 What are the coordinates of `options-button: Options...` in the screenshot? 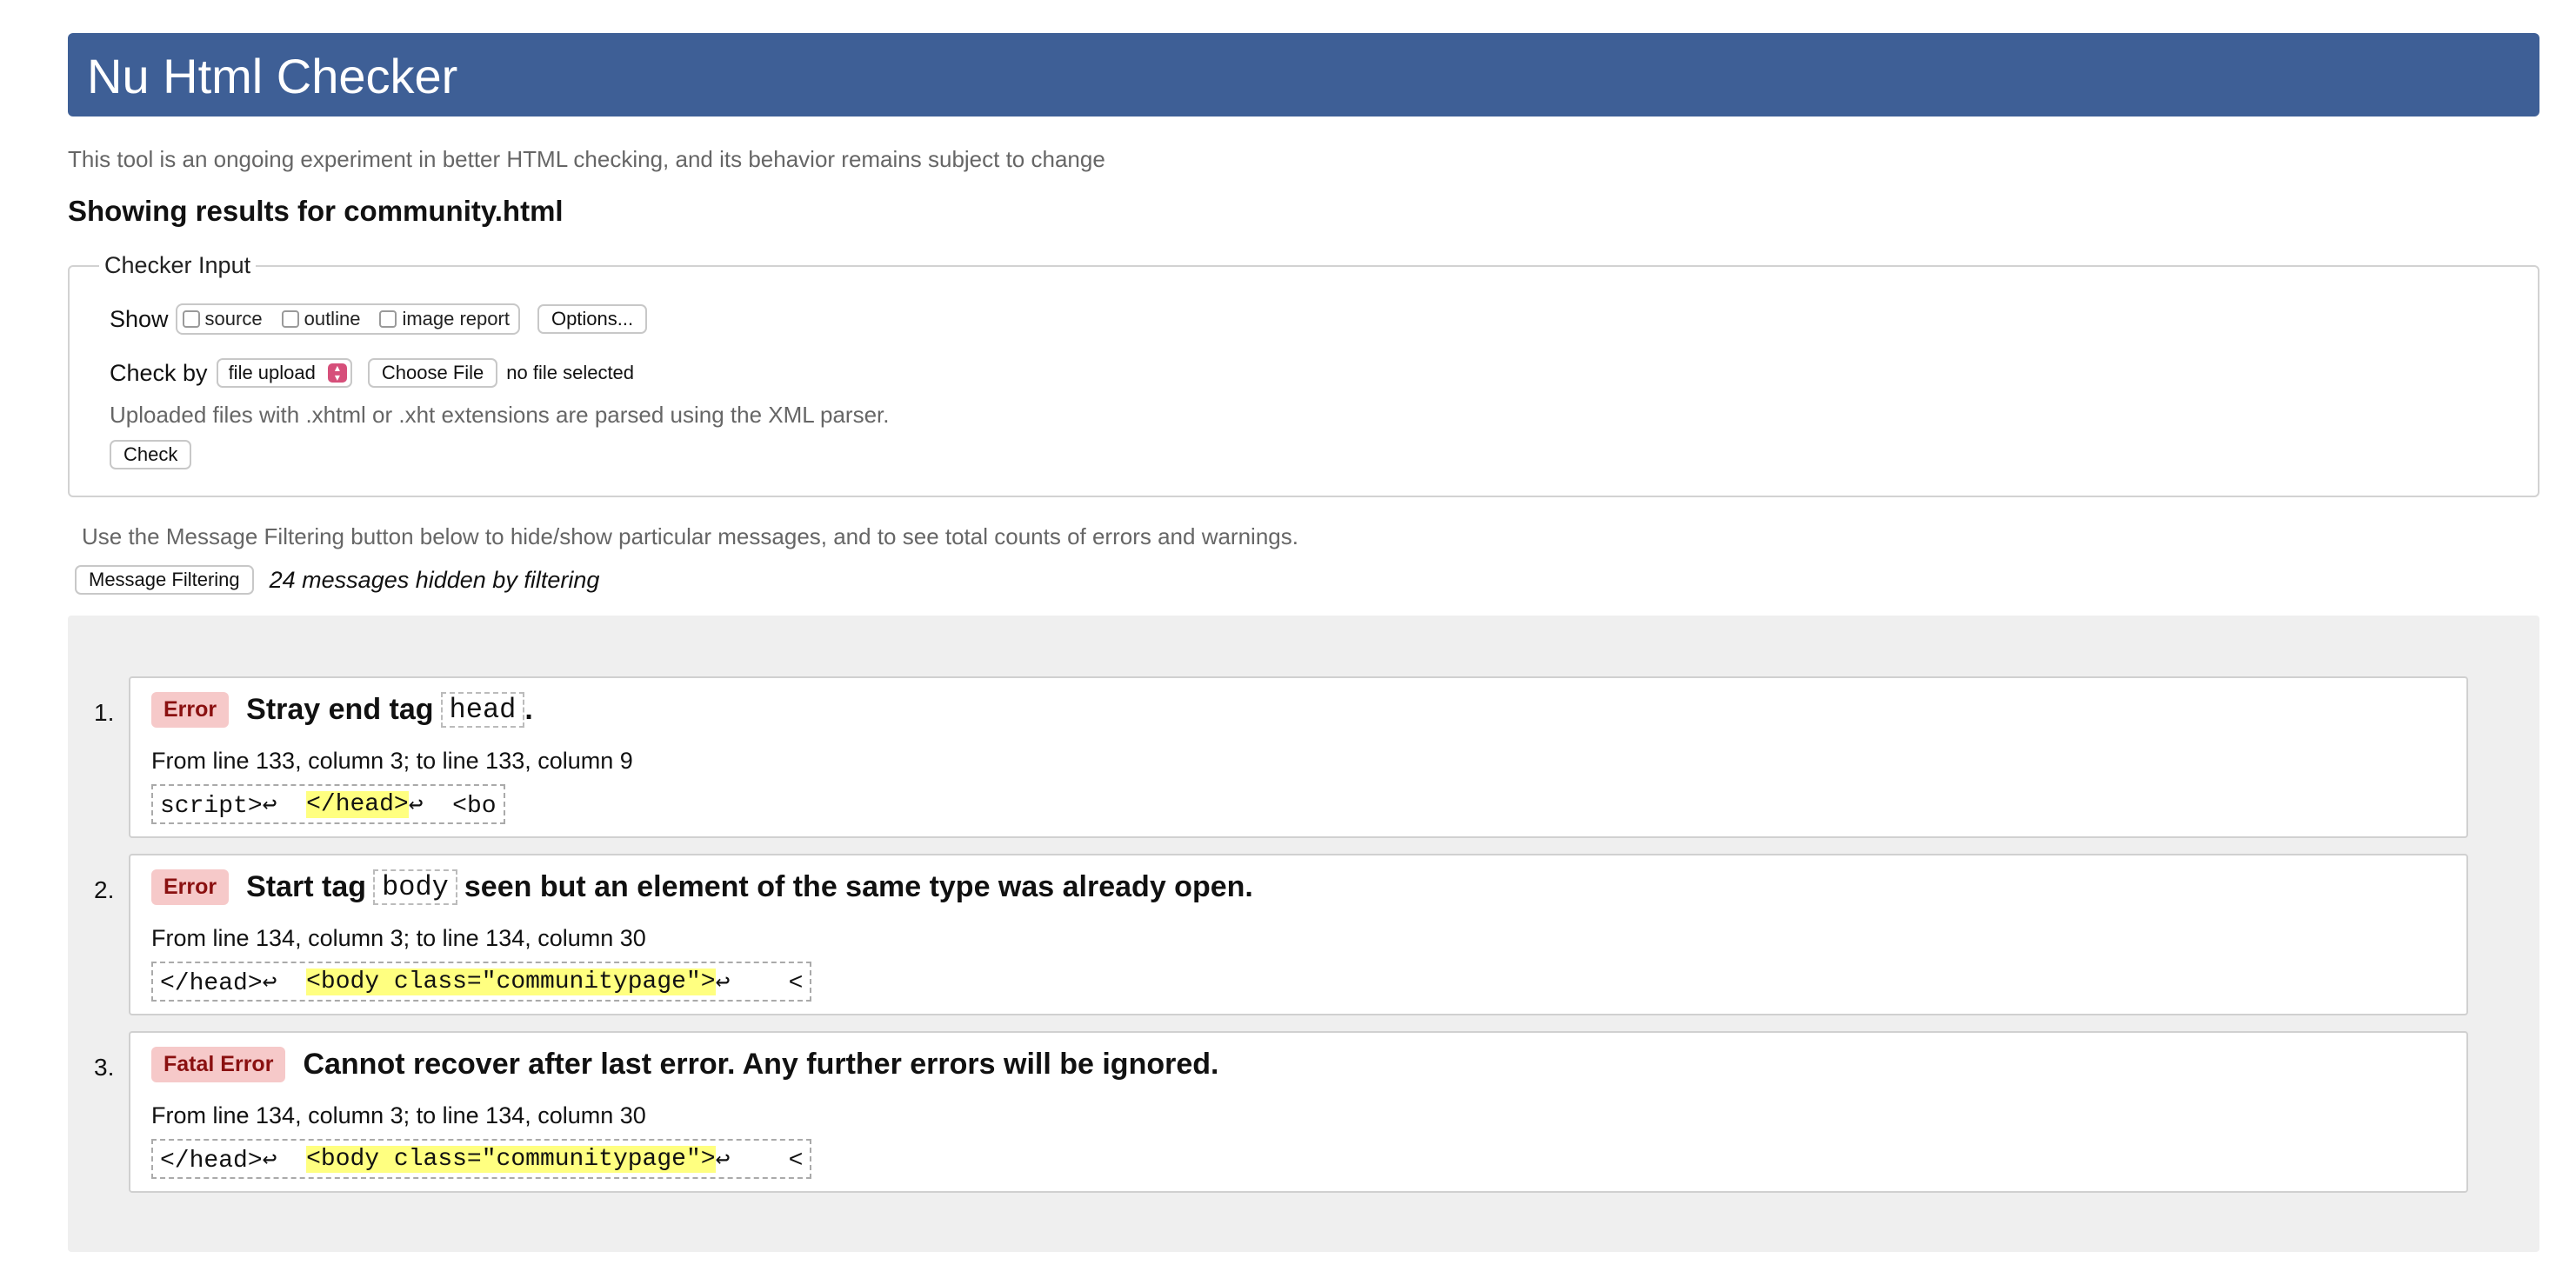 It's located at (592, 319).